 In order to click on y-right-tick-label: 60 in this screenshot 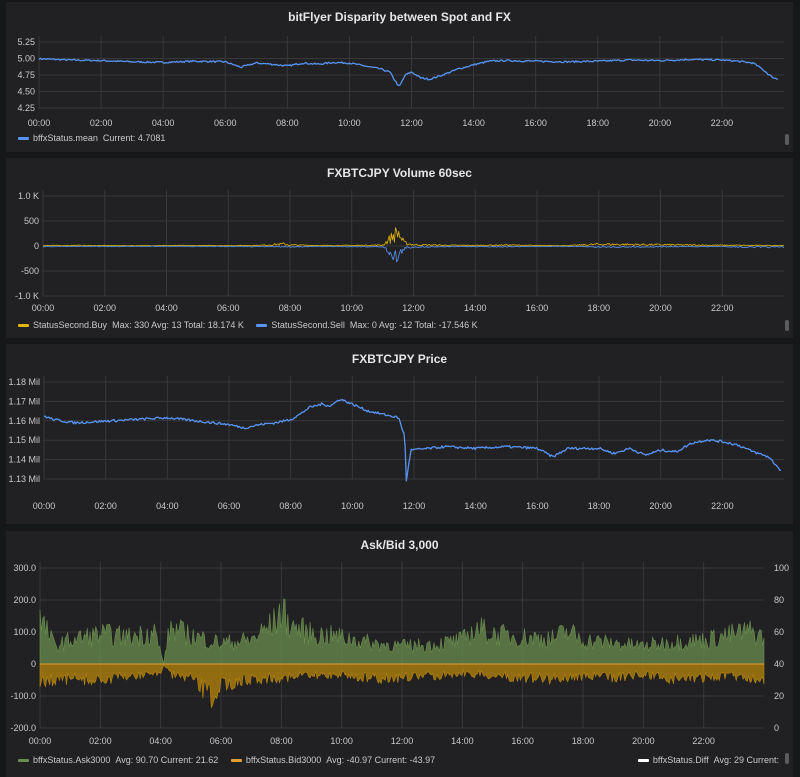, I will do `click(779, 632)`.